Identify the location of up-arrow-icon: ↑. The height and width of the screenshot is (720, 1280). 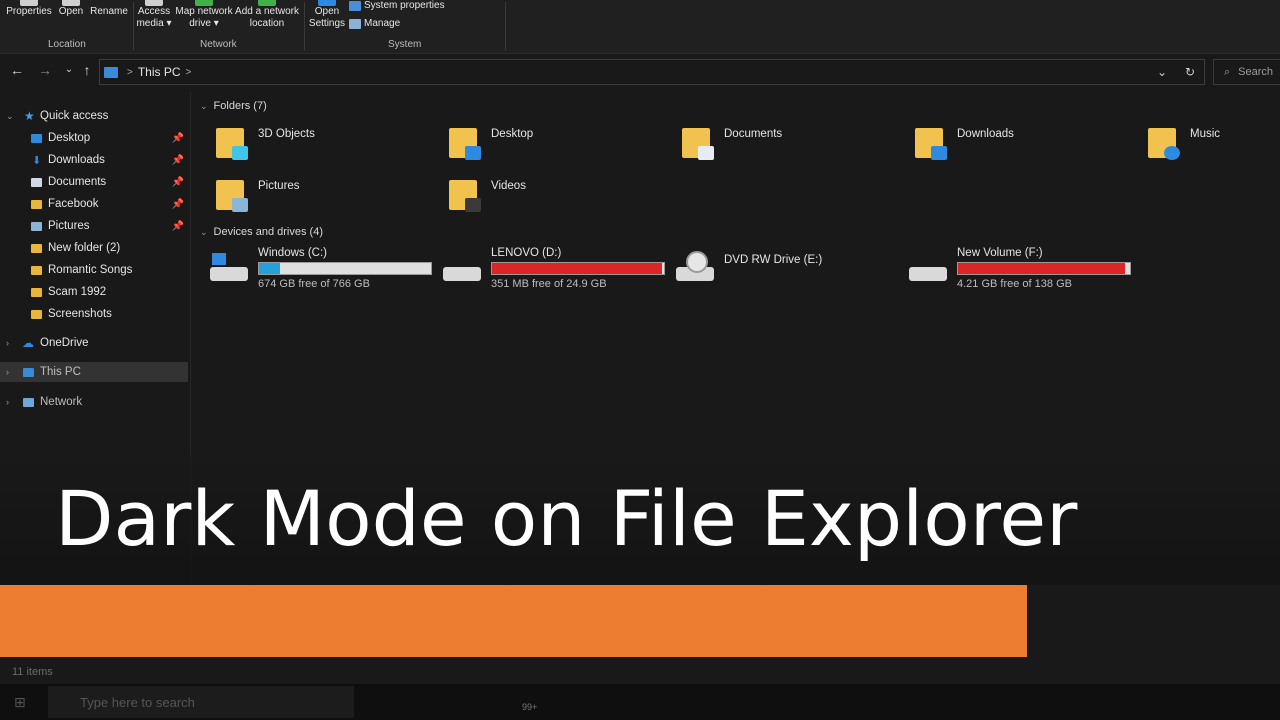
(87, 70).